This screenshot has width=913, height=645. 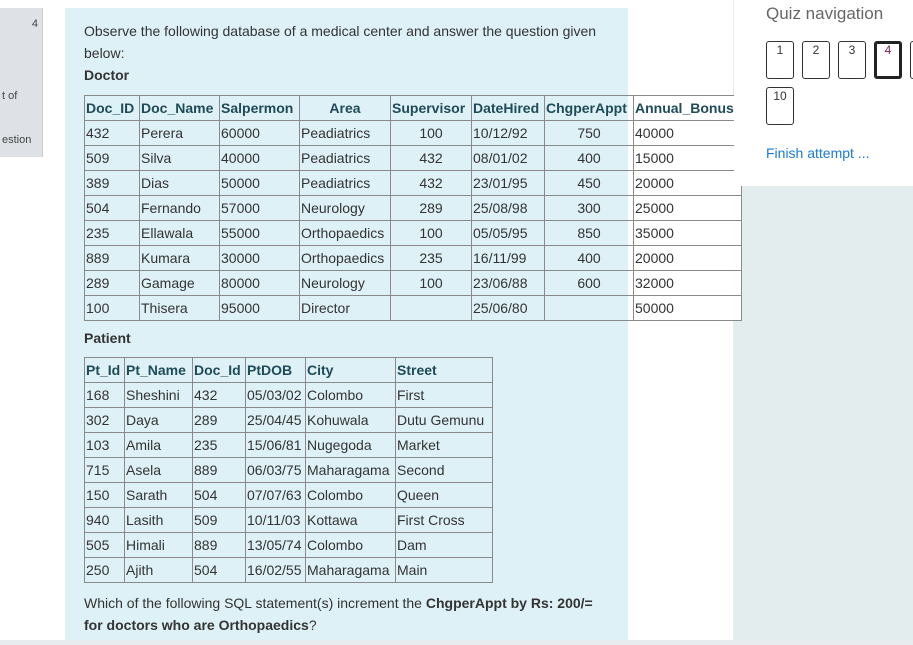 I want to click on table-cell: 08/01/02, so click(x=508, y=158).